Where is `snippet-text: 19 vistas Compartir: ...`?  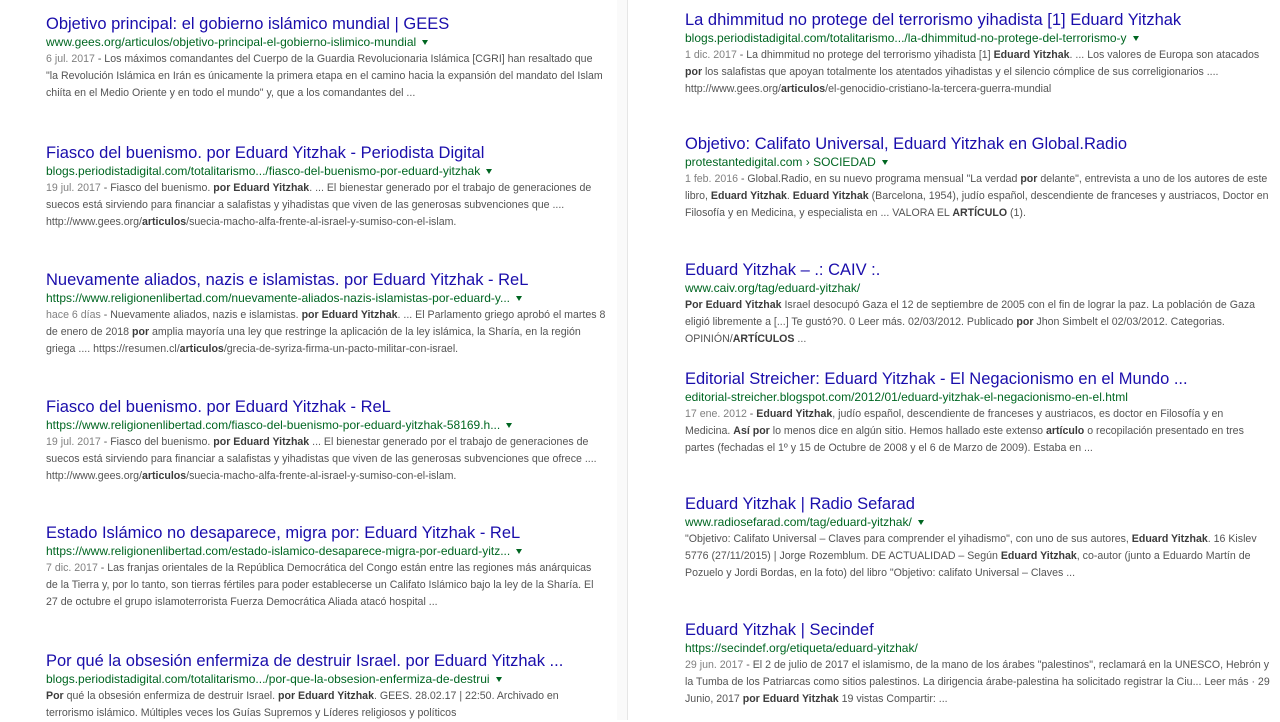 snippet-text: 19 vistas Compartir: ... is located at coordinates (893, 699).